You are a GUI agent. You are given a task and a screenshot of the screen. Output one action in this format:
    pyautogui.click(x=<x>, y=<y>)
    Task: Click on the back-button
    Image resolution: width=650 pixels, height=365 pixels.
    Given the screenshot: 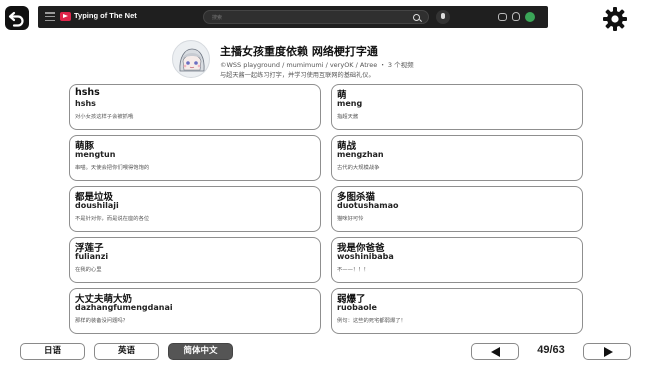 What is the action you would take?
    pyautogui.click(x=17, y=18)
    